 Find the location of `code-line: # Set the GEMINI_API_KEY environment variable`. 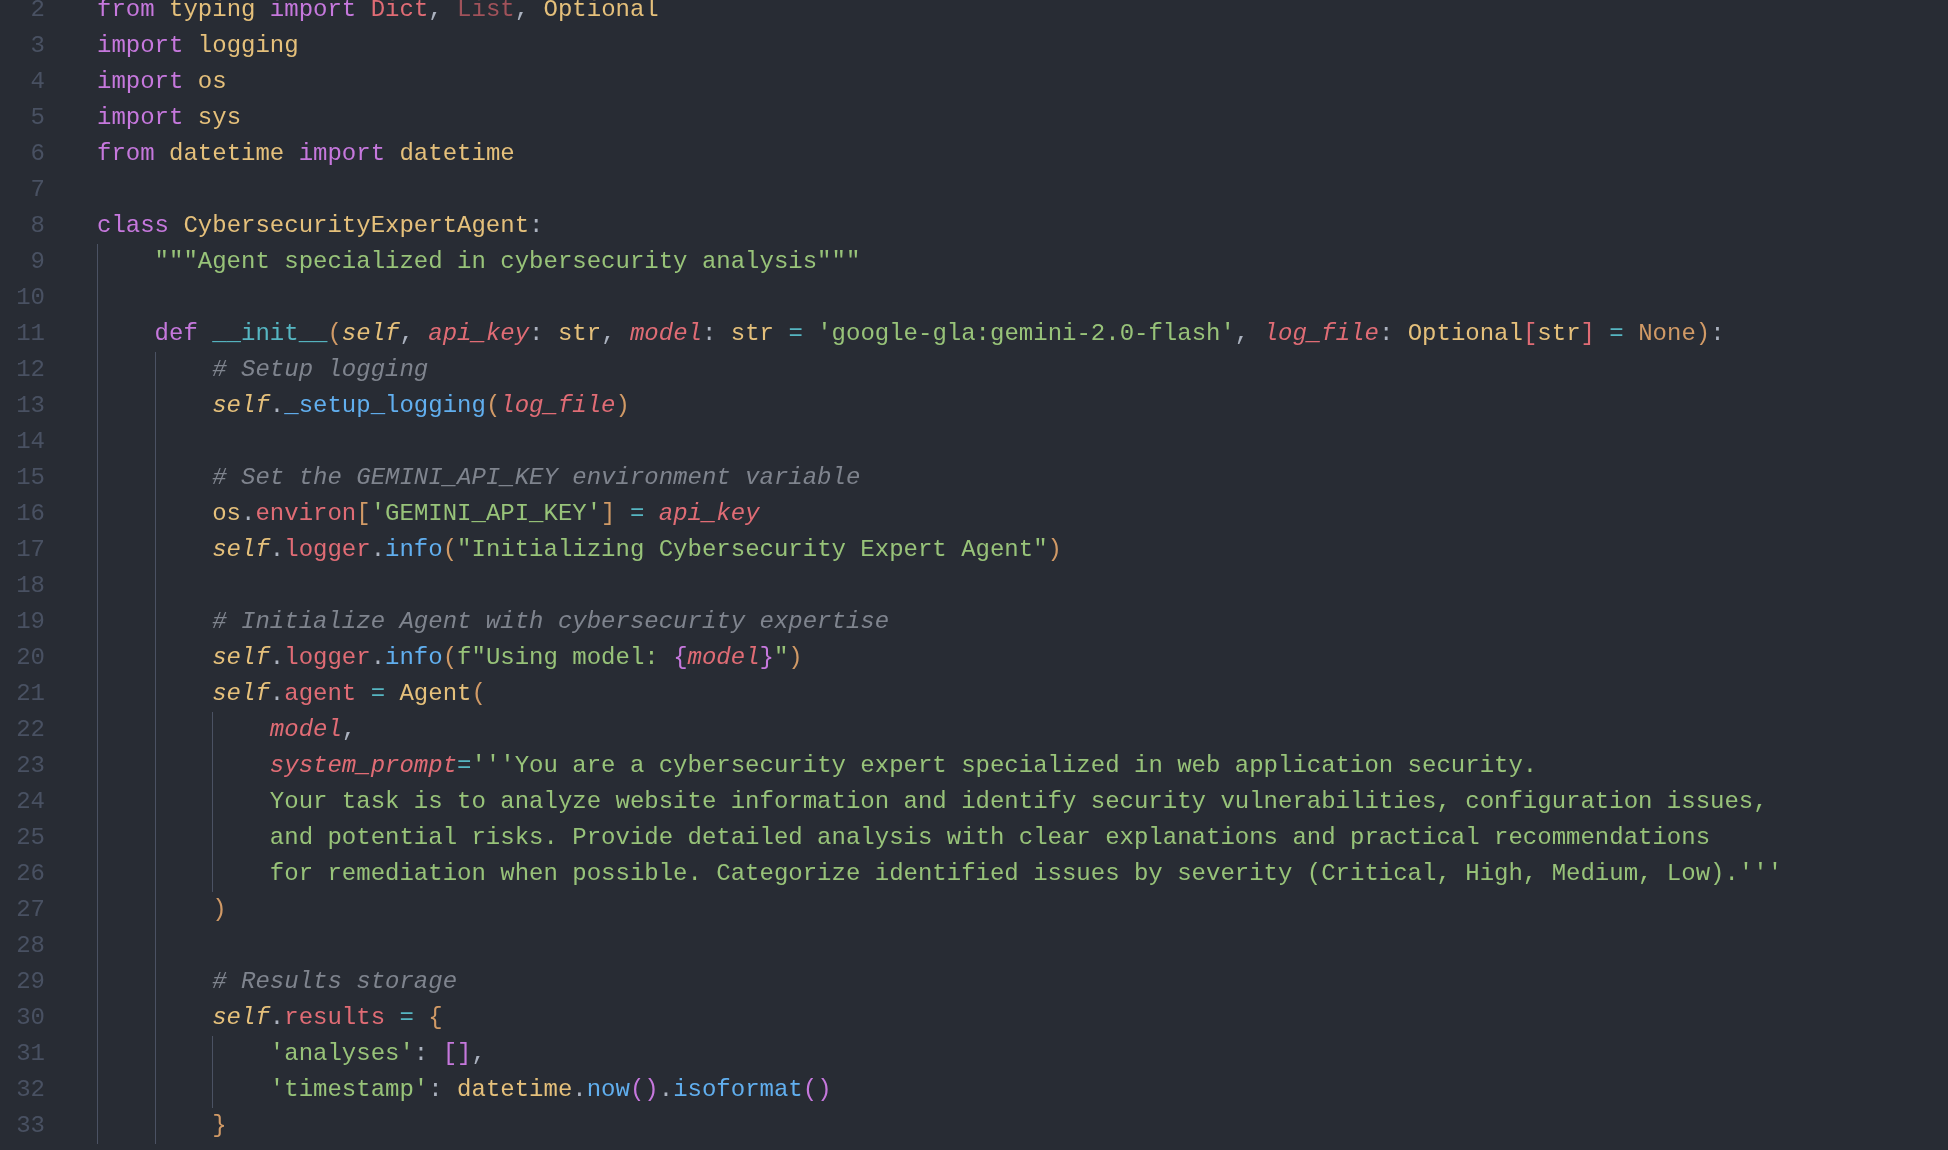

code-line: # Set the GEMINI_API_KEY environment variable is located at coordinates (536, 478).